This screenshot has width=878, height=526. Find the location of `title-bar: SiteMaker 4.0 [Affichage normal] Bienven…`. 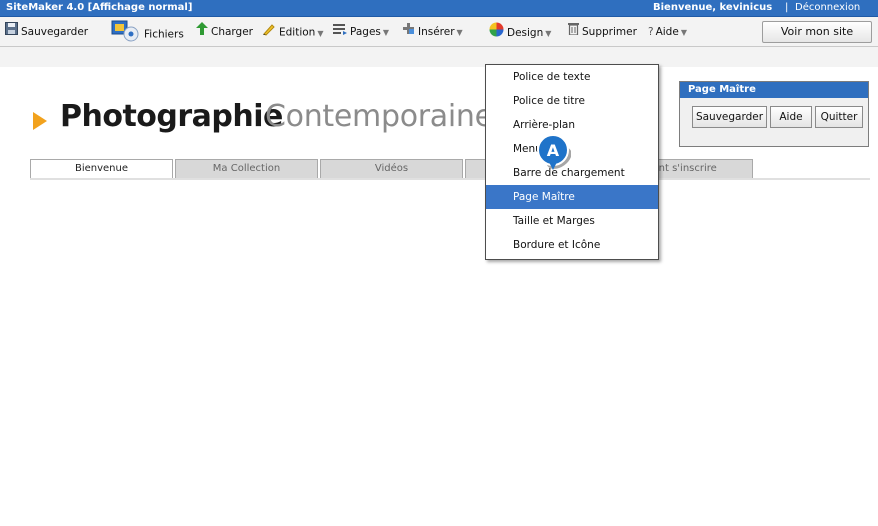

title-bar: SiteMaker 4.0 [Affichage normal] Bienven… is located at coordinates (439, 8).